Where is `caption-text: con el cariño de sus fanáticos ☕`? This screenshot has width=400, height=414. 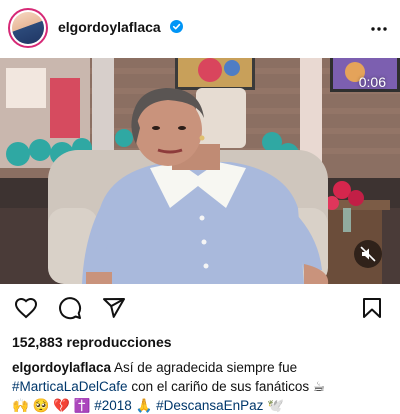 caption-text: con el cariño de sus fanáticos ☕ is located at coordinates (226, 386).